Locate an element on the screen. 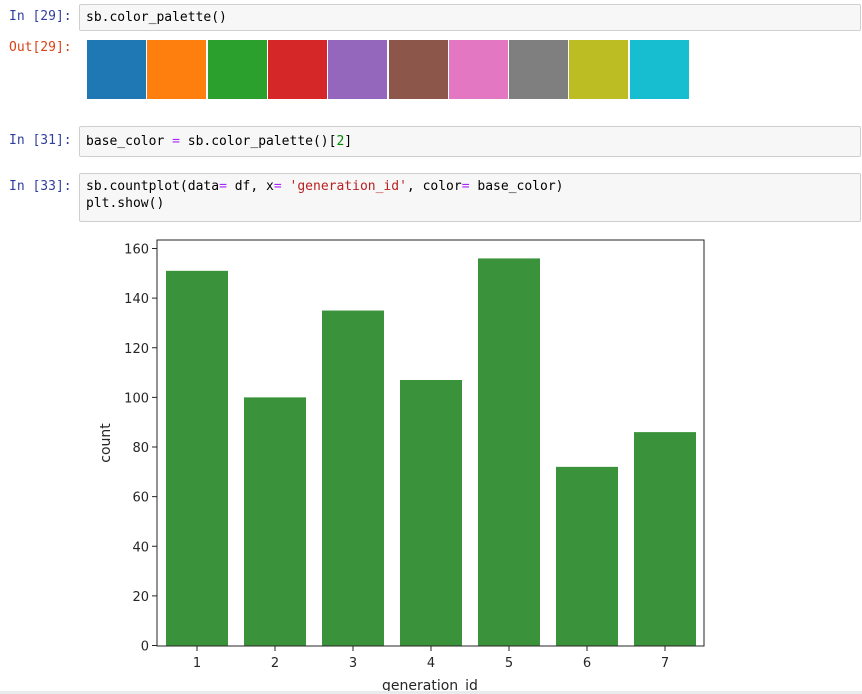 The width and height of the screenshot is (862, 694). x-tick-label: 7 is located at coordinates (665, 663).